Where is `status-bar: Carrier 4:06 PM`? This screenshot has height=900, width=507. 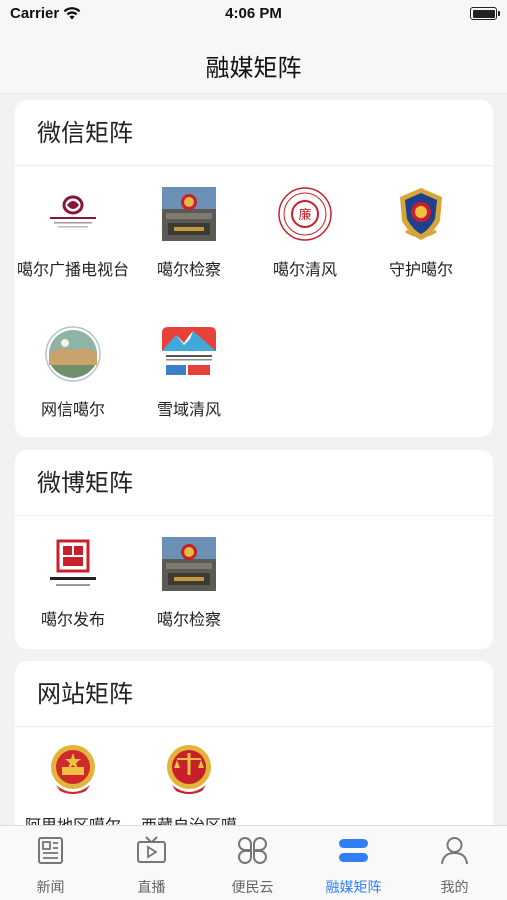 status-bar: Carrier 4:06 PM is located at coordinates (253, 14).